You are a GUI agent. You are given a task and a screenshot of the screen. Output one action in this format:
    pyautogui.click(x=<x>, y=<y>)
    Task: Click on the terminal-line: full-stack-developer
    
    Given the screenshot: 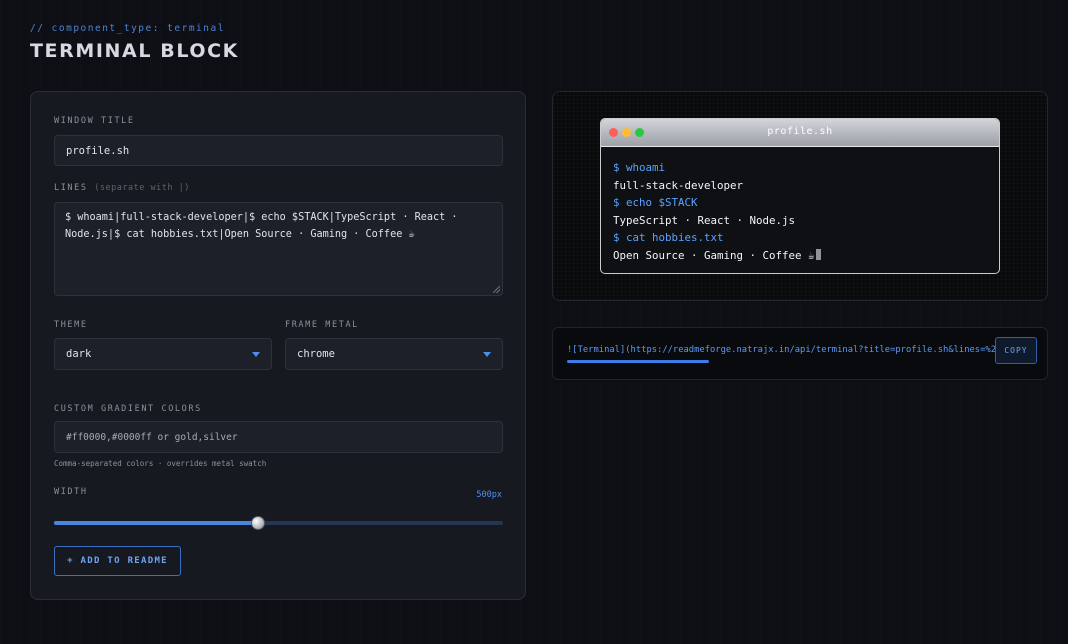 What is the action you would take?
    pyautogui.click(x=678, y=185)
    